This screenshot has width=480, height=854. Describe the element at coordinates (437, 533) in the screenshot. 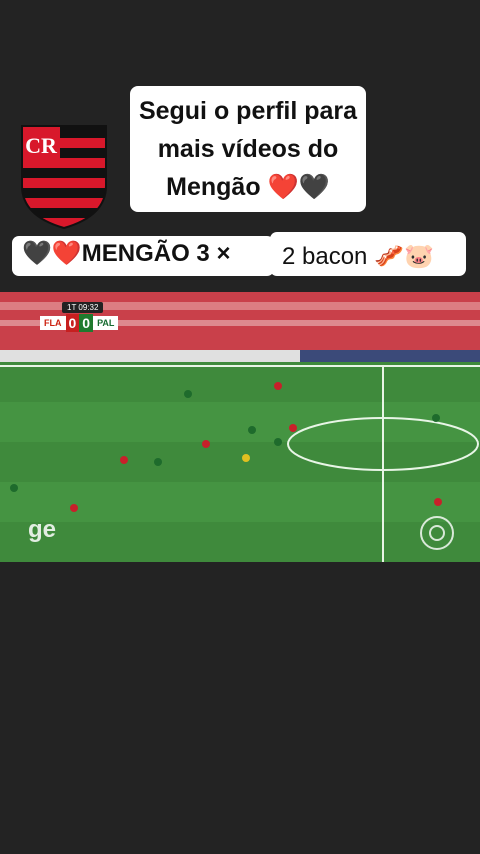

I see `globo-icon` at that location.